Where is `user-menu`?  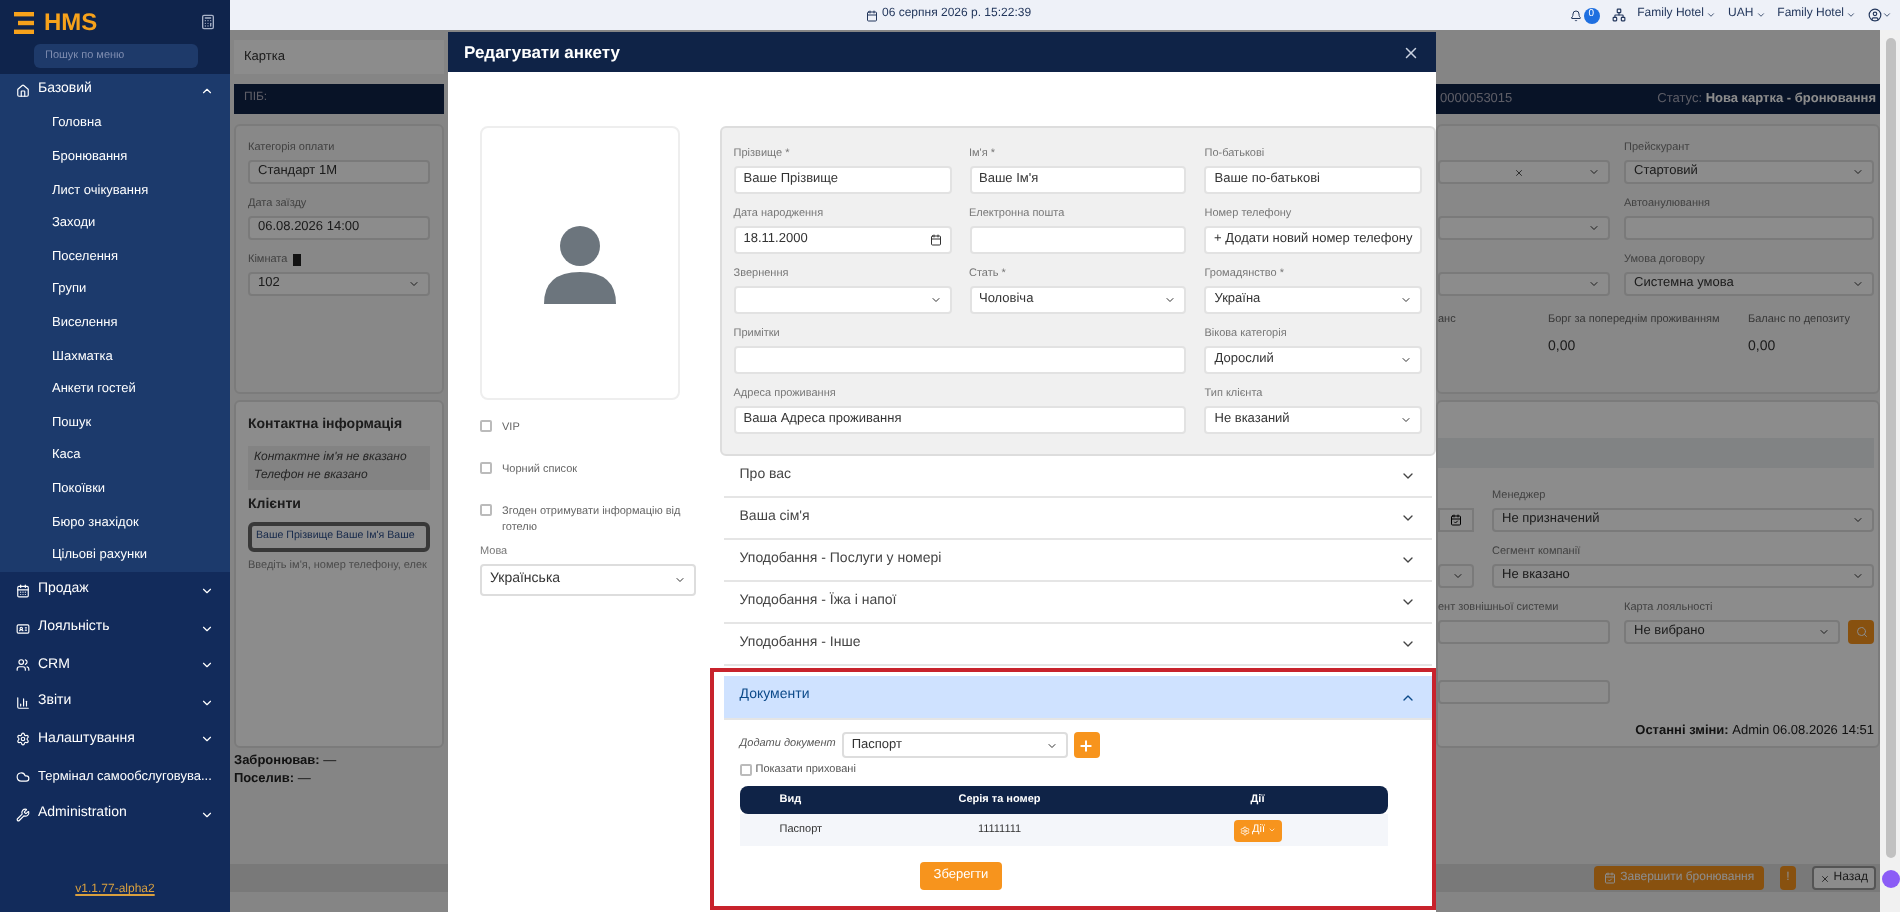
user-menu is located at coordinates (1880, 15).